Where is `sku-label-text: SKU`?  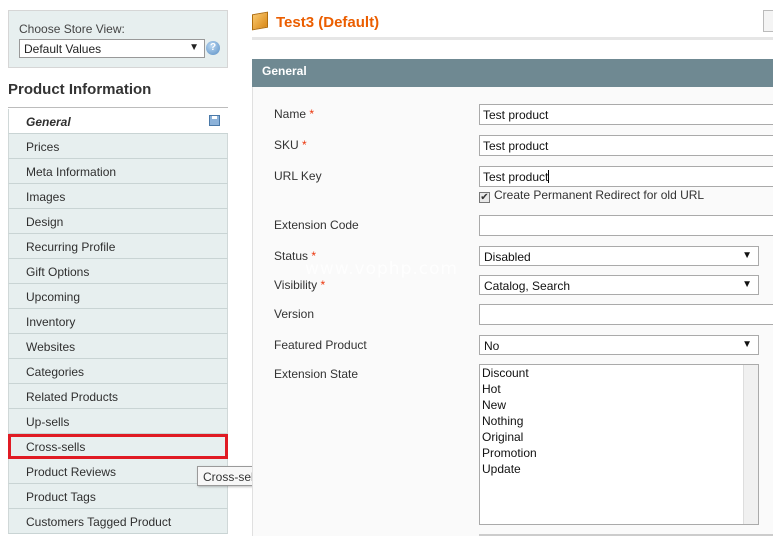
sku-label-text: SKU is located at coordinates (286, 145).